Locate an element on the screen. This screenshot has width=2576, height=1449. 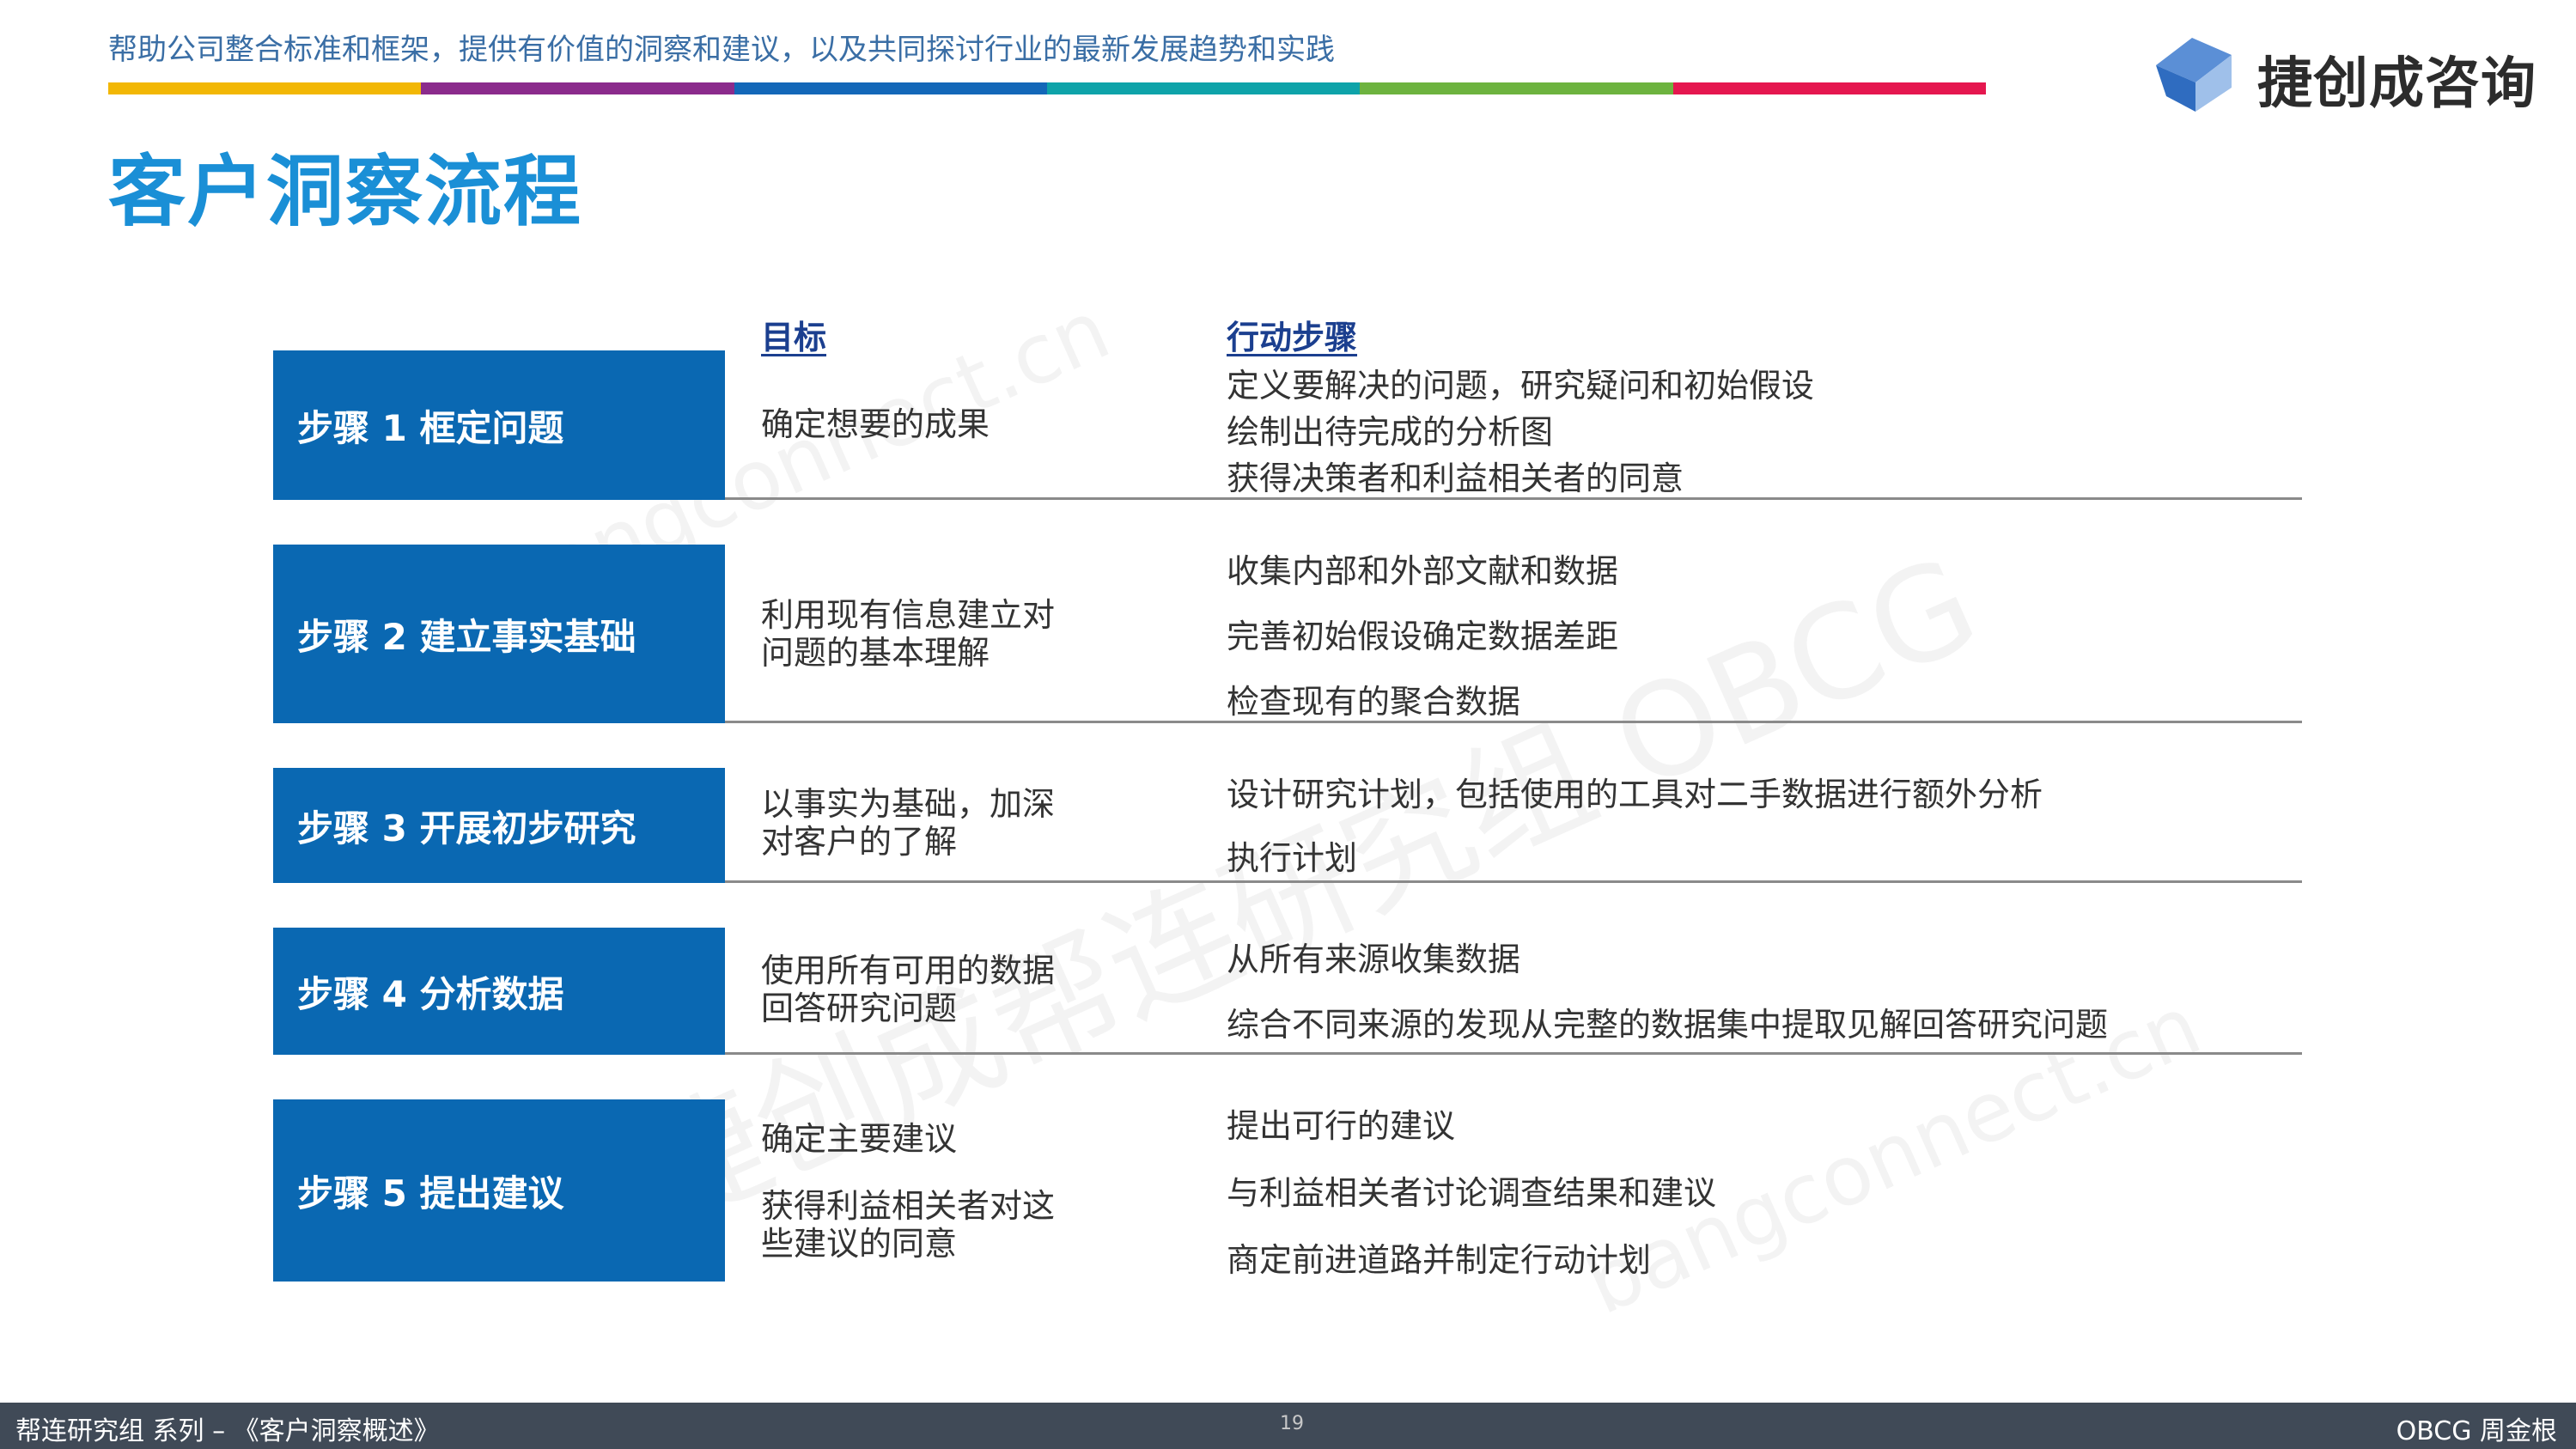
action-item: 设计研究计划，包括使用的工具对二手数据进行额外分析 is located at coordinates (1635, 794).